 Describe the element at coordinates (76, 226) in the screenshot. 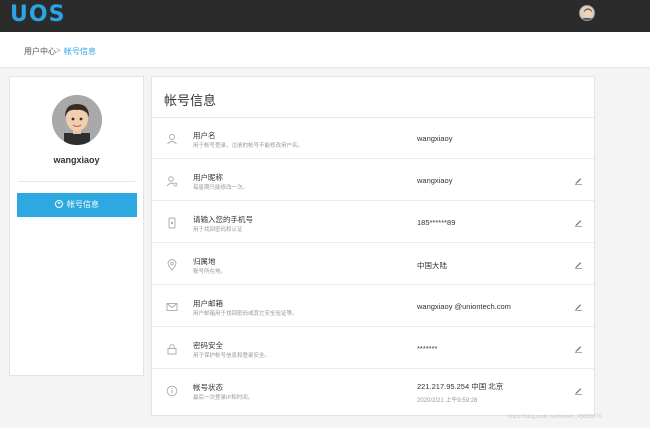

I see `sidebar-panel: wangxiaoy 帐号信息` at that location.